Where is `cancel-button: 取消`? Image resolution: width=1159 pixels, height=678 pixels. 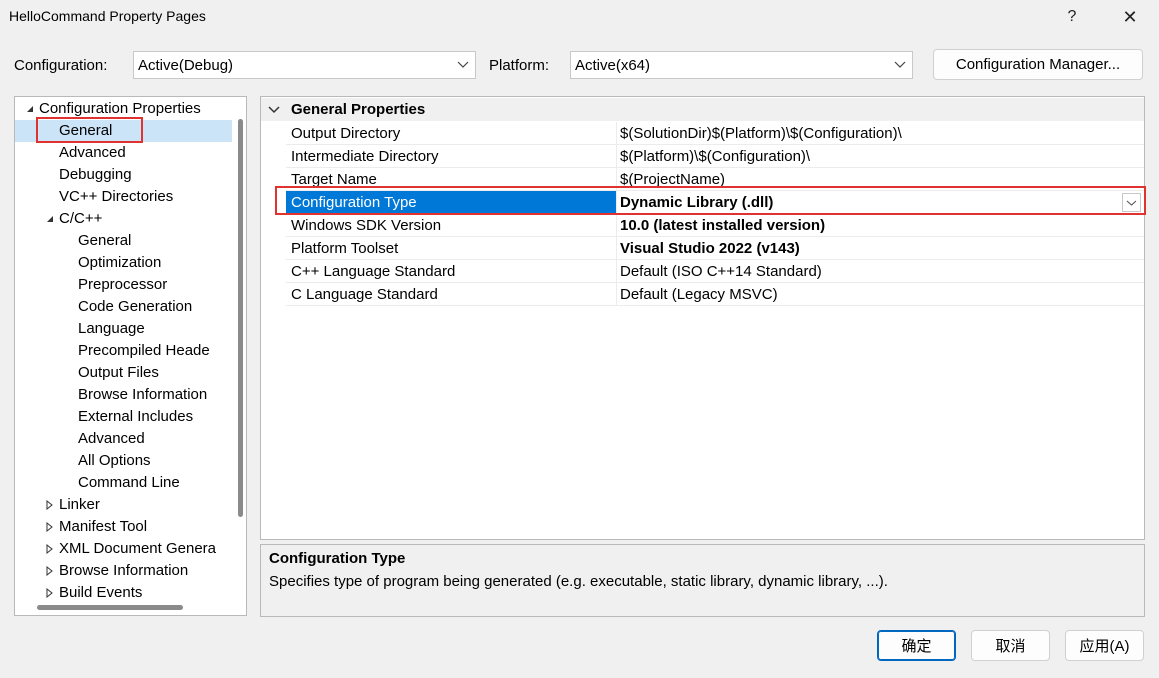
cancel-button: 取消 is located at coordinates (1010, 645).